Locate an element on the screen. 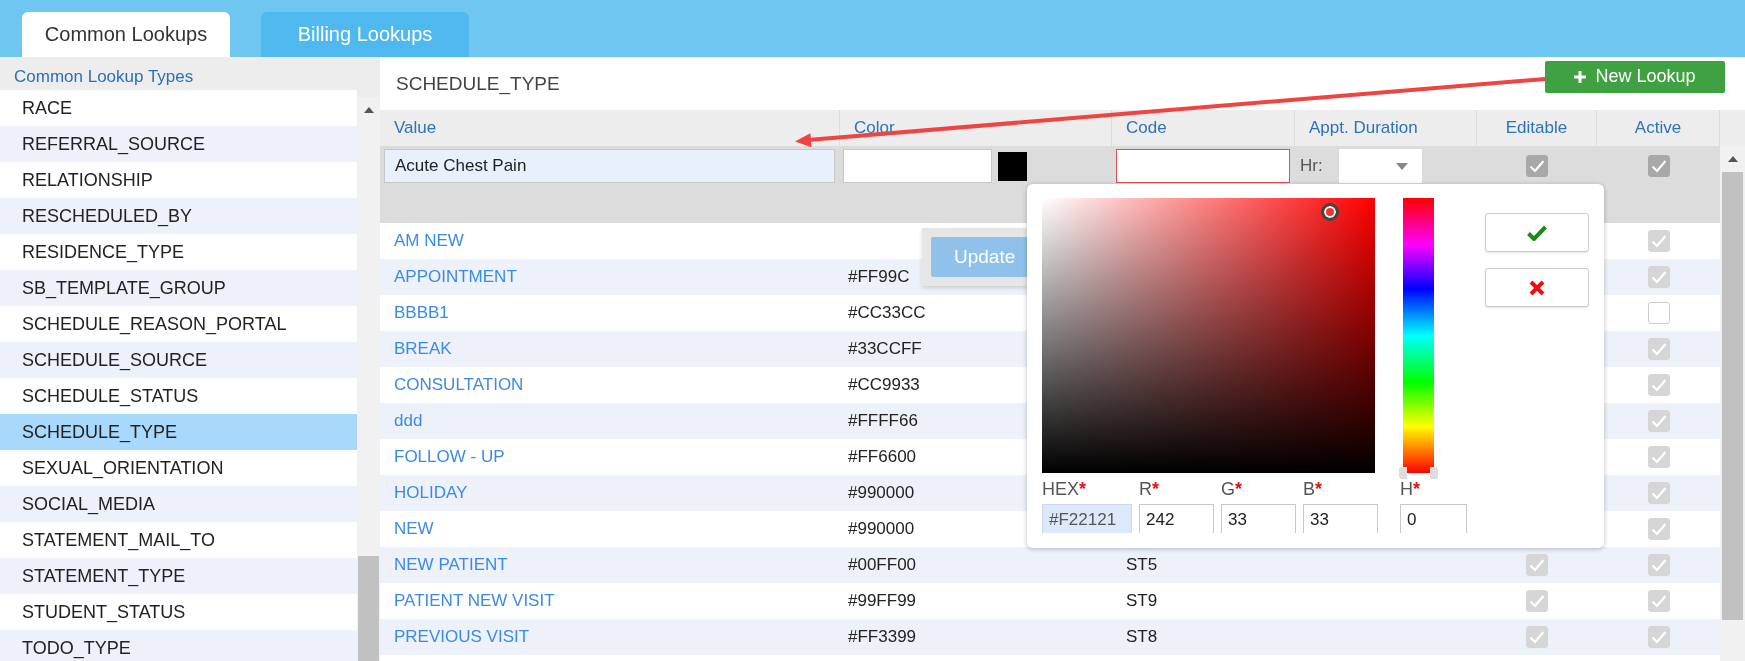 The width and height of the screenshot is (1745, 661). field-label: HEX* is located at coordinates (1065, 489).